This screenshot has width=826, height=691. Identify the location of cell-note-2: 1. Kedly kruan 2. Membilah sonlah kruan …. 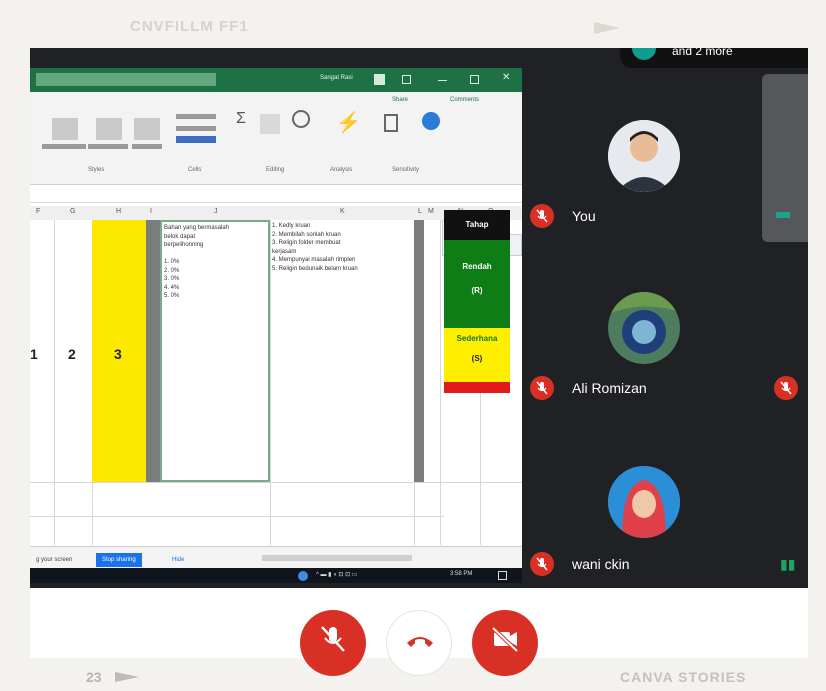
(342, 247).